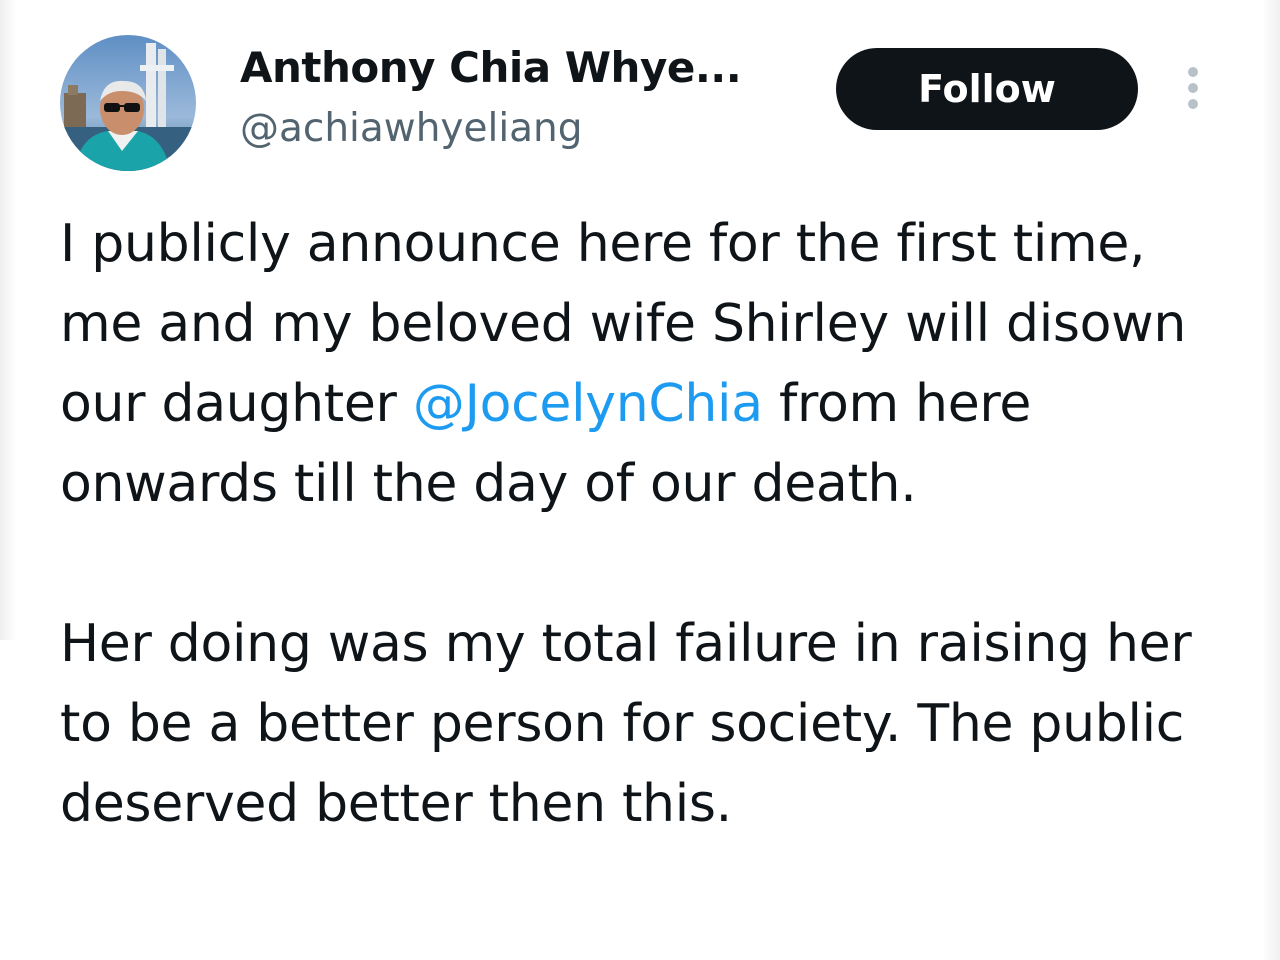  What do you see at coordinates (588, 404) in the screenshot?
I see `mention-link: @JocelynChia` at bounding box center [588, 404].